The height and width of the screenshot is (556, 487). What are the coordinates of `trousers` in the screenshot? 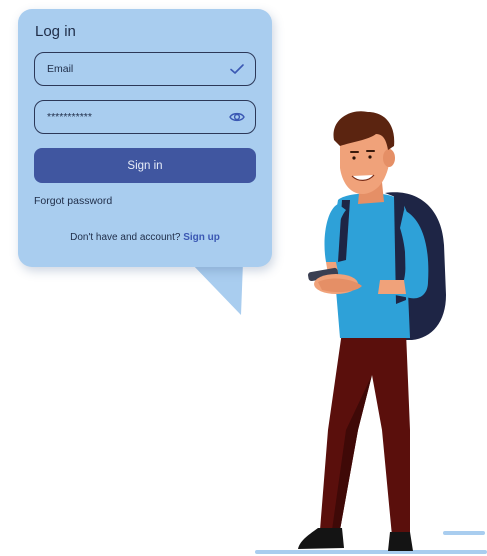 It's located at (365, 434).